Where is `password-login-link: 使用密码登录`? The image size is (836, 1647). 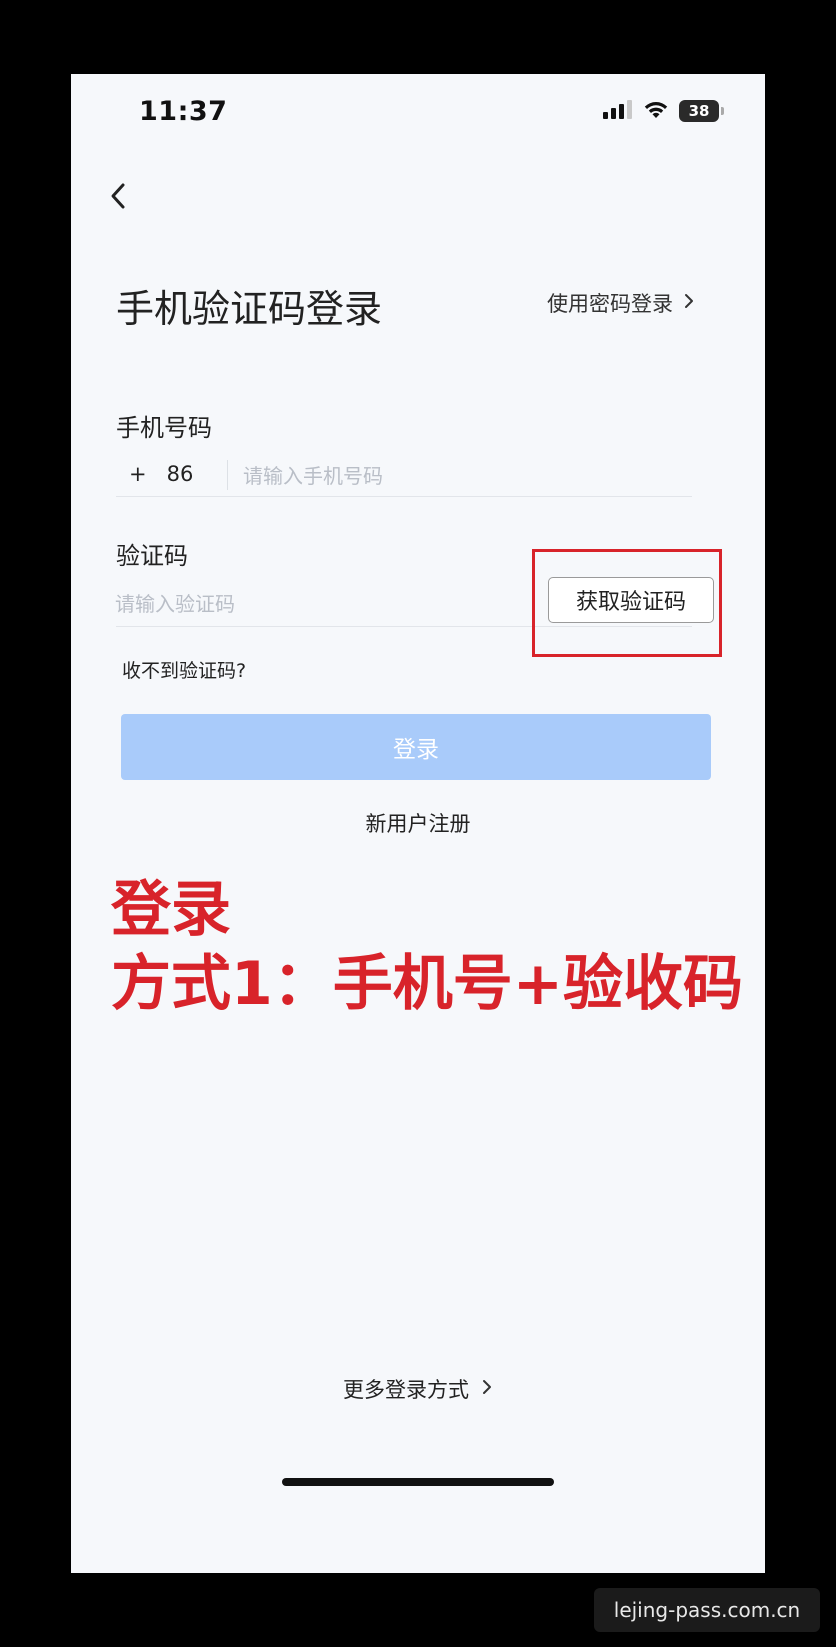 password-login-link: 使用密码登录 is located at coordinates (621, 303).